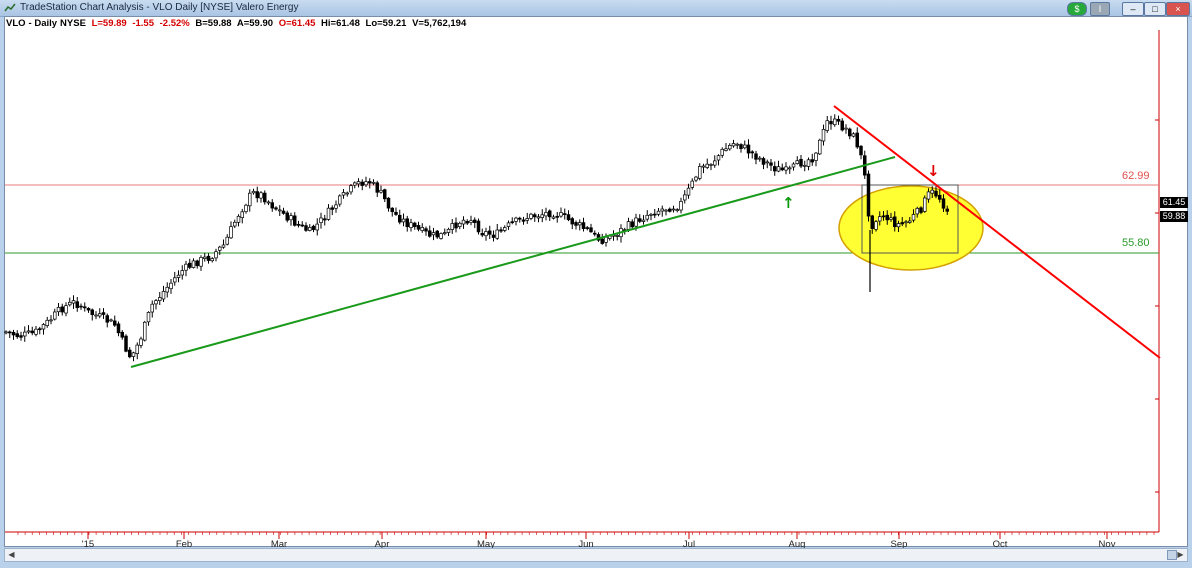  Describe the element at coordinates (1180, 555) in the screenshot. I see `scroll-right-icon: ▶` at that location.